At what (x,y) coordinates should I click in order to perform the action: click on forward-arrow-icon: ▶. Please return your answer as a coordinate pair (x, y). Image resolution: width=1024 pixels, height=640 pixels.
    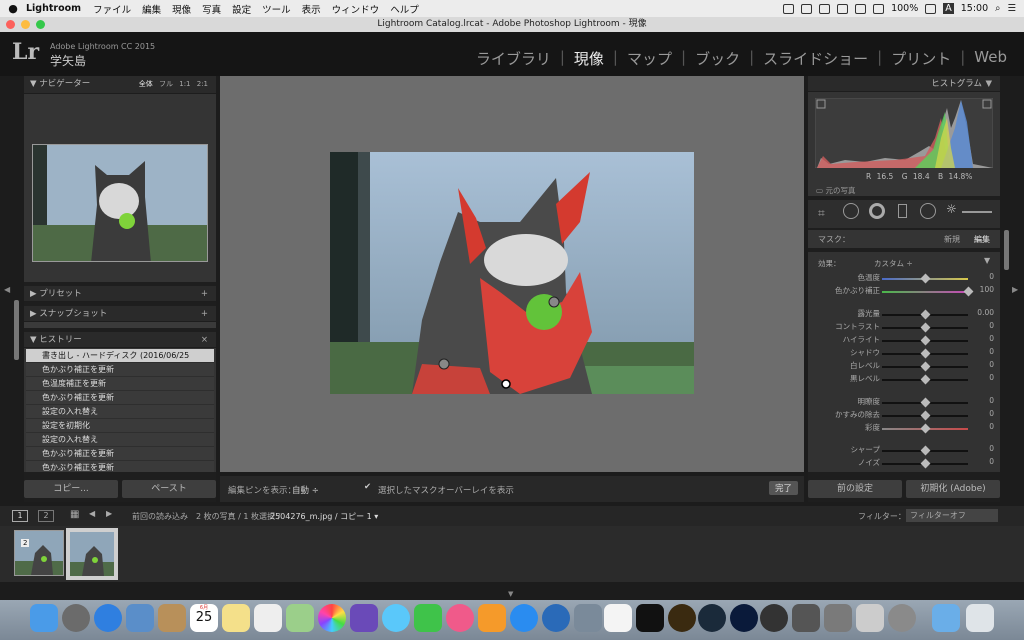
    Looking at the image, I should click on (109, 513).